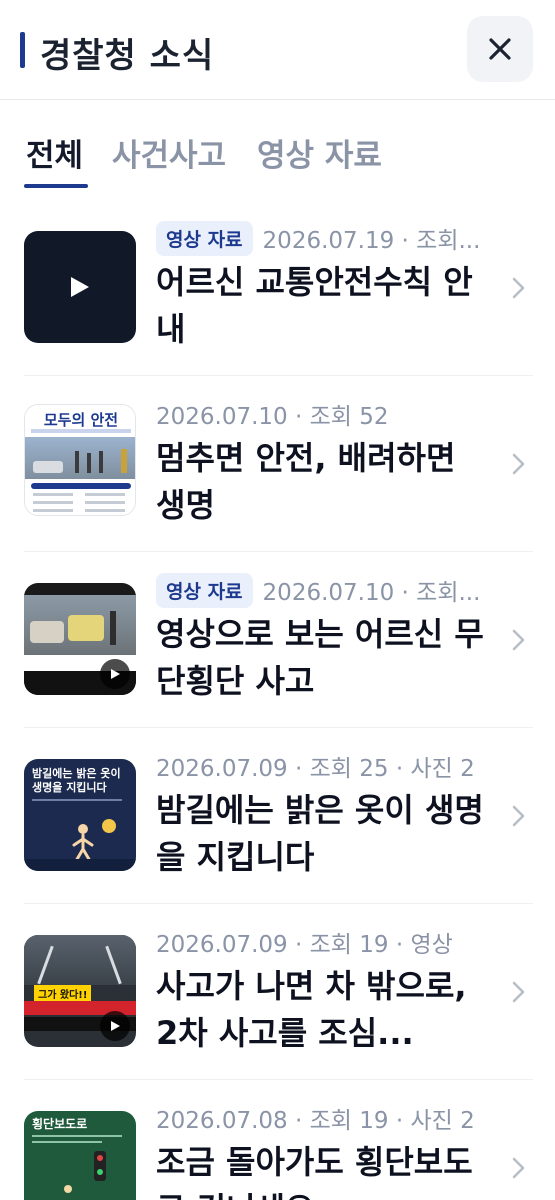 This screenshot has width=555, height=1200. I want to click on close-button, so click(500, 49).